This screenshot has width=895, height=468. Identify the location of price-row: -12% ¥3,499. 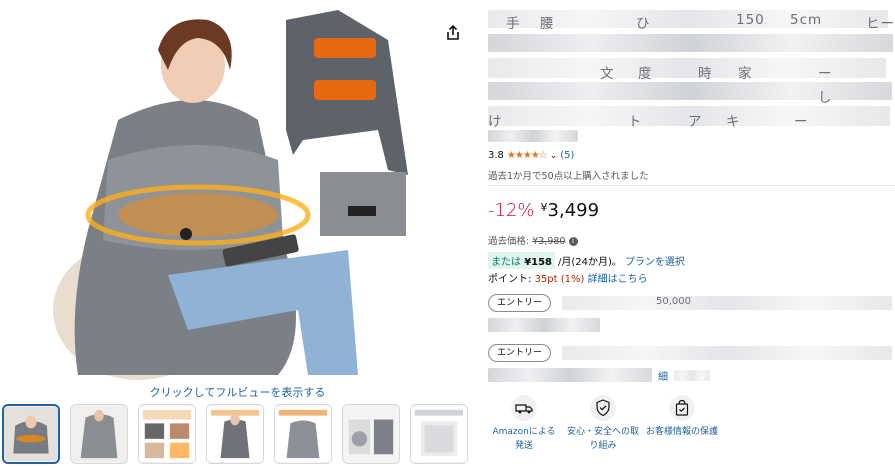
(543, 210).